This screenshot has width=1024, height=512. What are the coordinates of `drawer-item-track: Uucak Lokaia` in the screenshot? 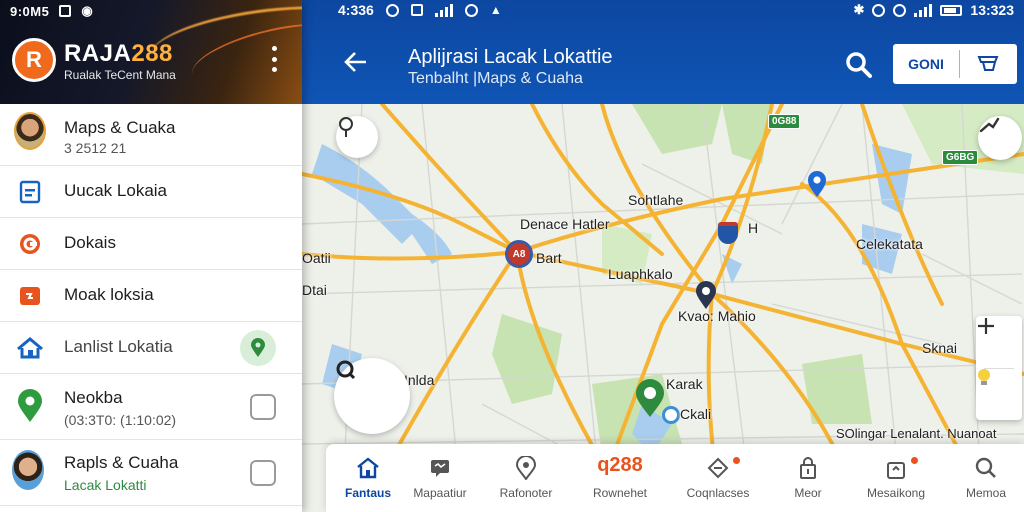 It's located at (151, 192).